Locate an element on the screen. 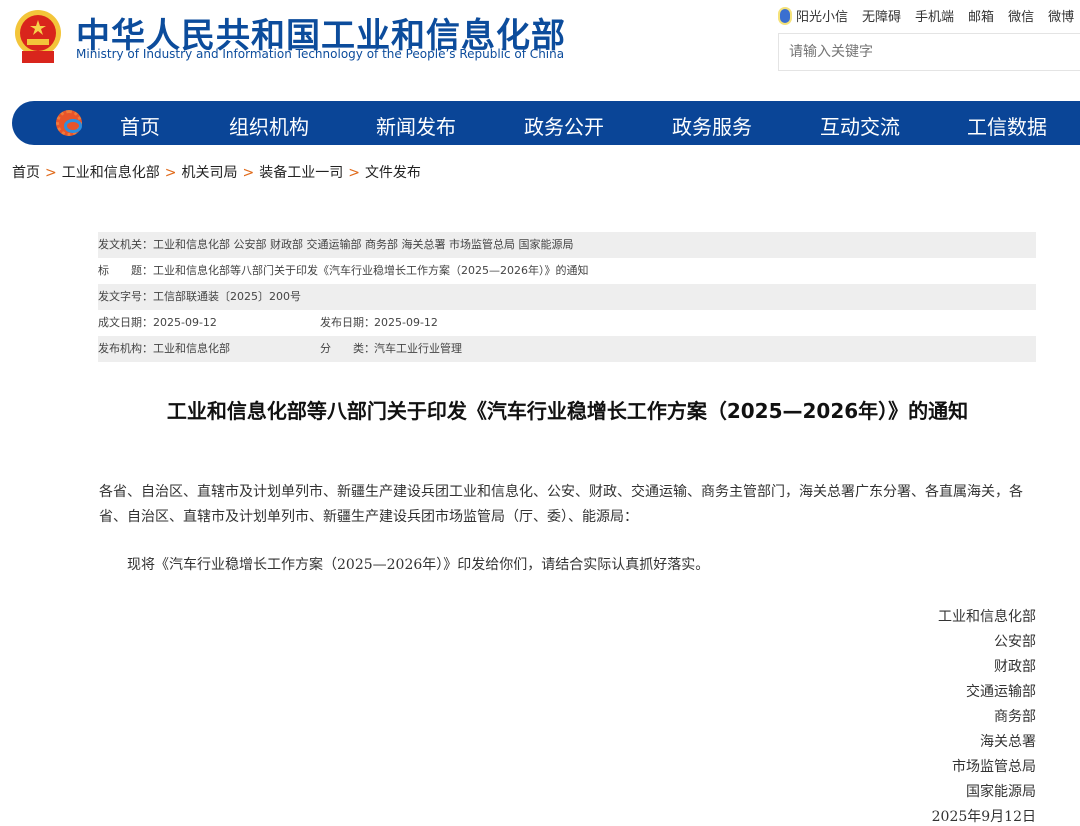 This screenshot has height=826, width=1080. search-input is located at coordinates (929, 52).